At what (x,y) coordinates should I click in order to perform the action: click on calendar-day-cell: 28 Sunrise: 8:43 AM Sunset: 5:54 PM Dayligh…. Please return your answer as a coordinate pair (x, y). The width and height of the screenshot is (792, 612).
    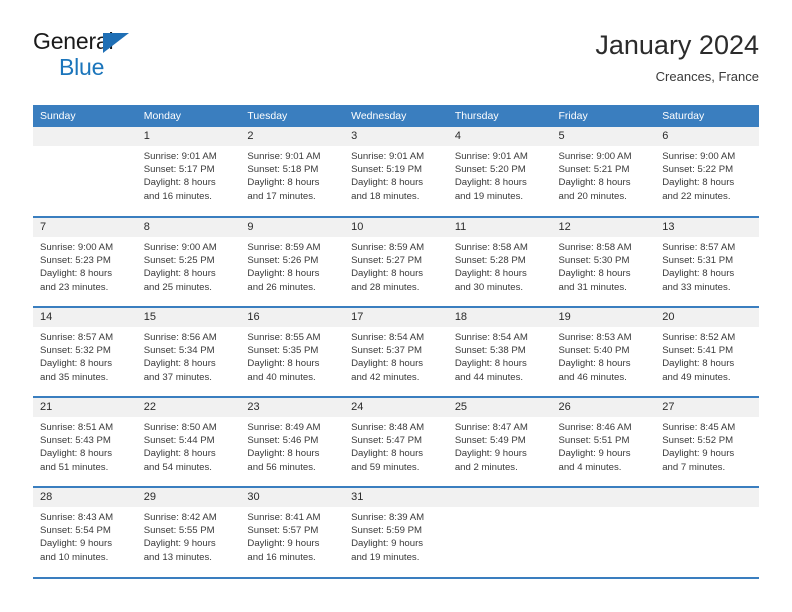
    Looking at the image, I should click on (85, 531).